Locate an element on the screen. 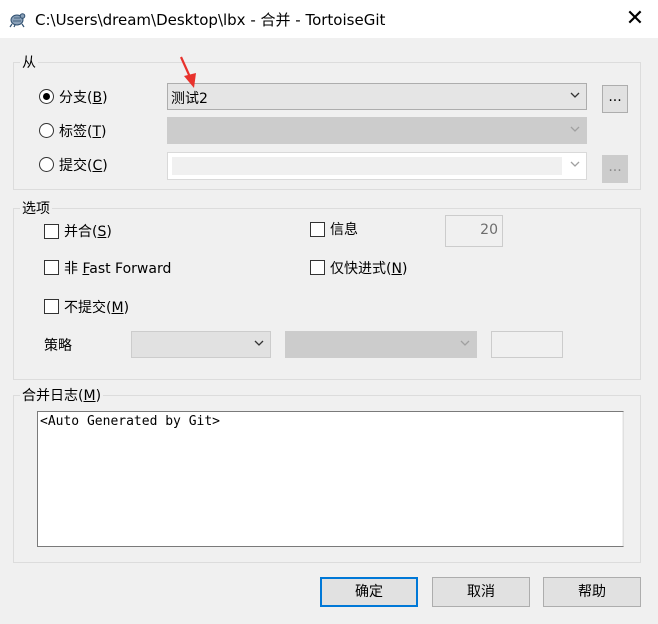  commit-label-suffix: ) is located at coordinates (105, 166).